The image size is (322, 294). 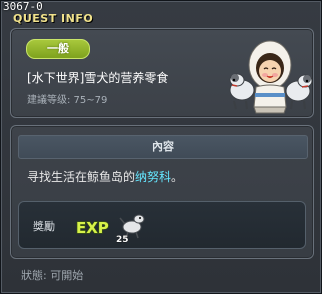 I want to click on npc-name-link: 纳努科, so click(x=153, y=177).